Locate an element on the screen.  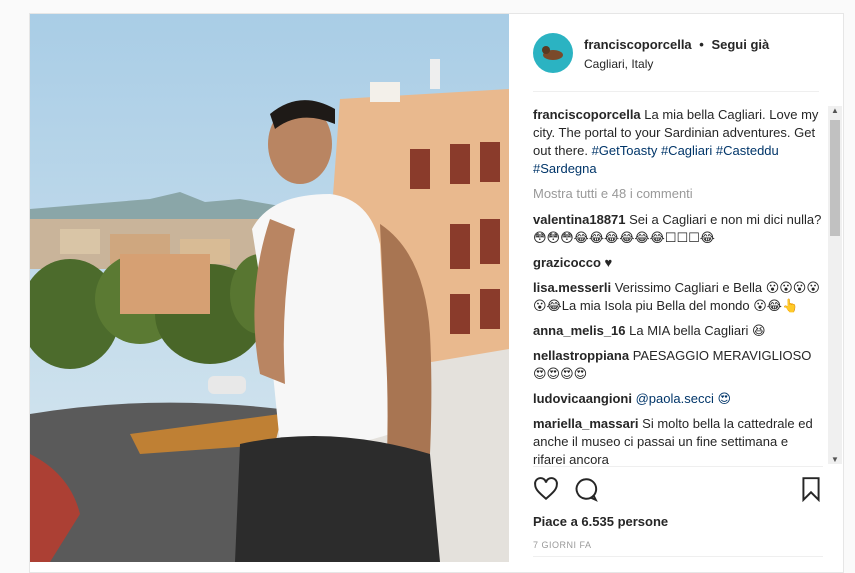
scroll-down-arrow-icon: ▼ is located at coordinates (835, 459).